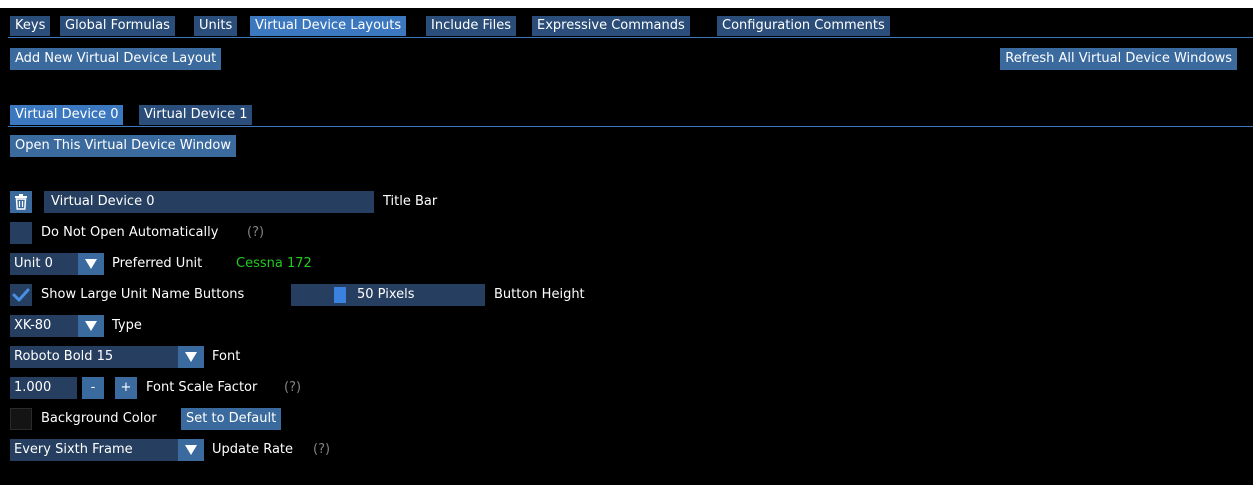  What do you see at coordinates (803, 26) in the screenshot?
I see `top-tab-configuration-comments: Configuration Comments` at bounding box center [803, 26].